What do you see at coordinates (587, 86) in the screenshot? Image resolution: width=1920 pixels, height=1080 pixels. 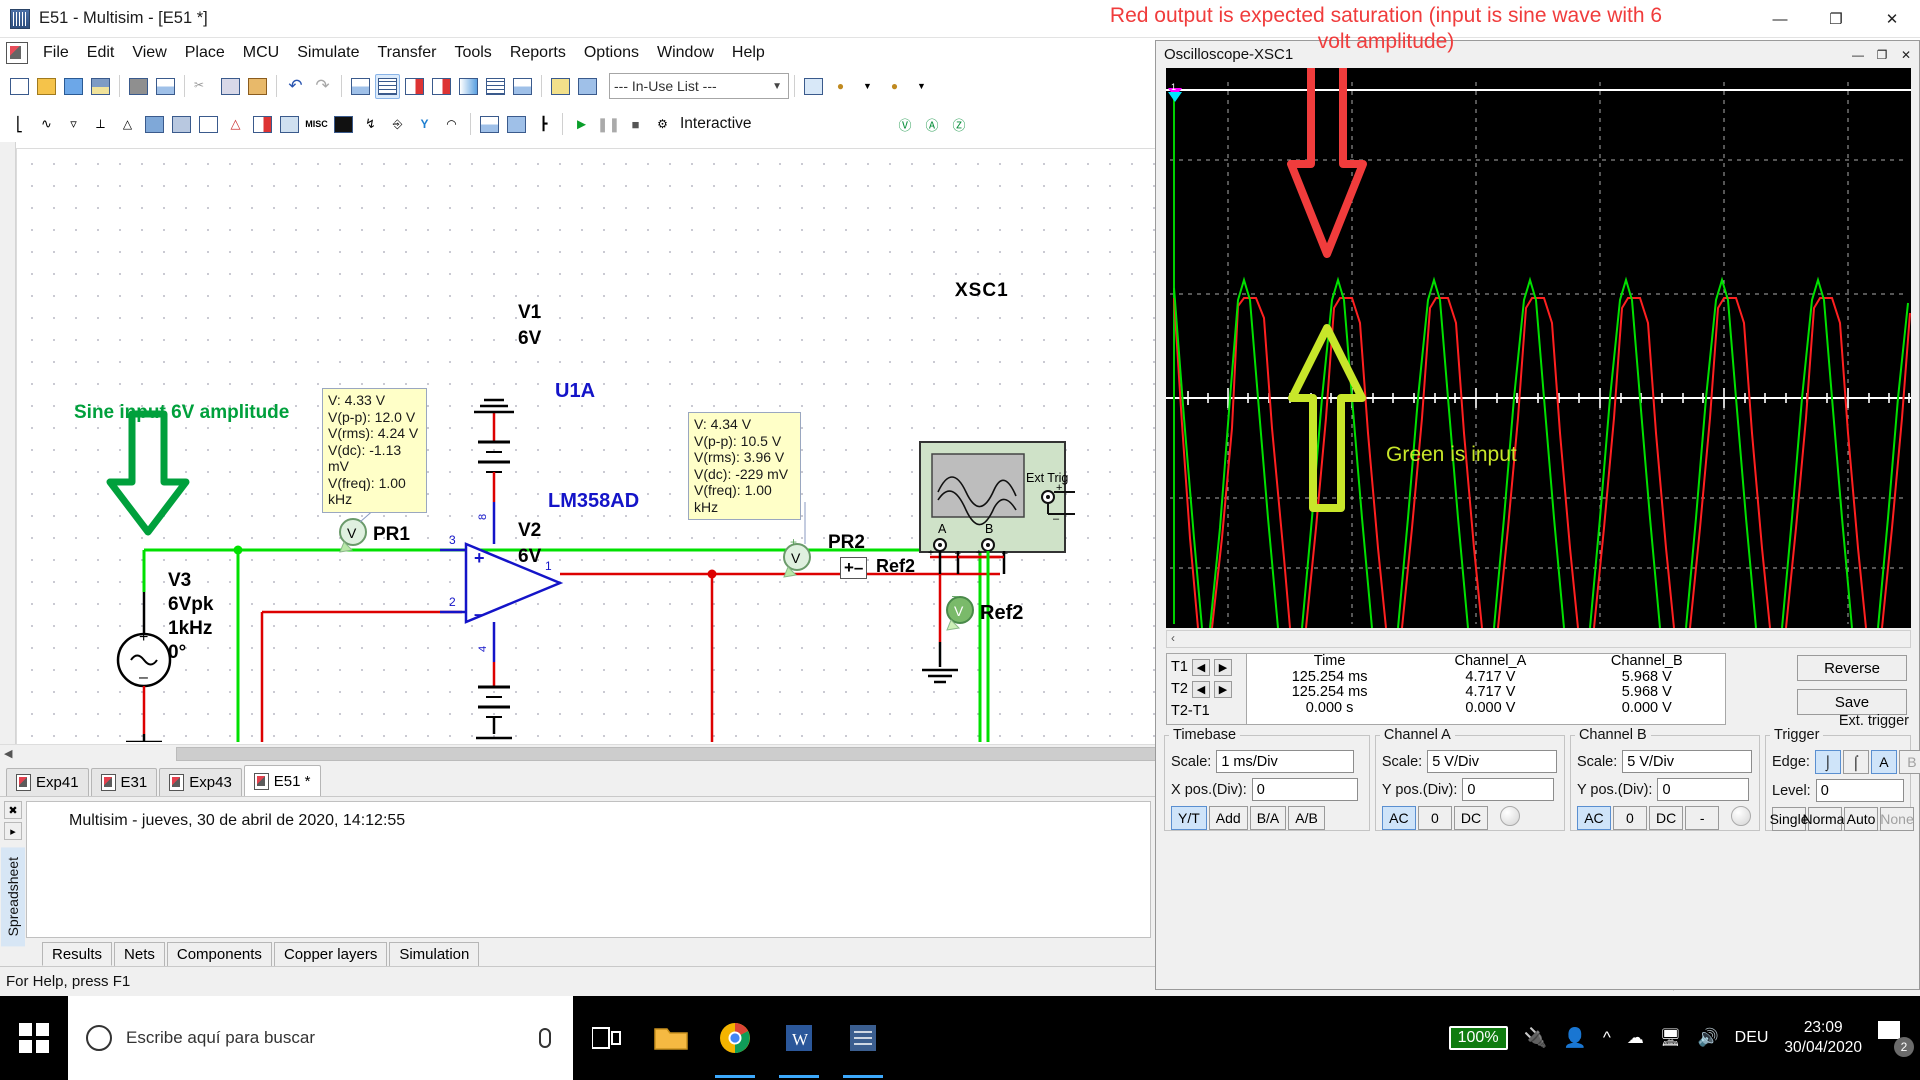 I see `back-annotate-icon` at bounding box center [587, 86].